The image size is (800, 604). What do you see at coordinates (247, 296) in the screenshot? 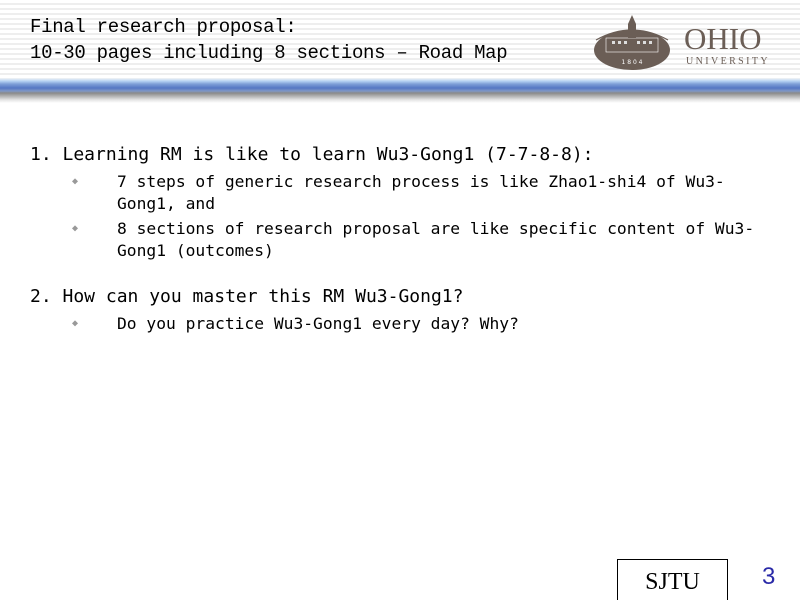
I see `list-item-2: 2. How can you master this RM Wu3-Gong1?` at bounding box center [247, 296].